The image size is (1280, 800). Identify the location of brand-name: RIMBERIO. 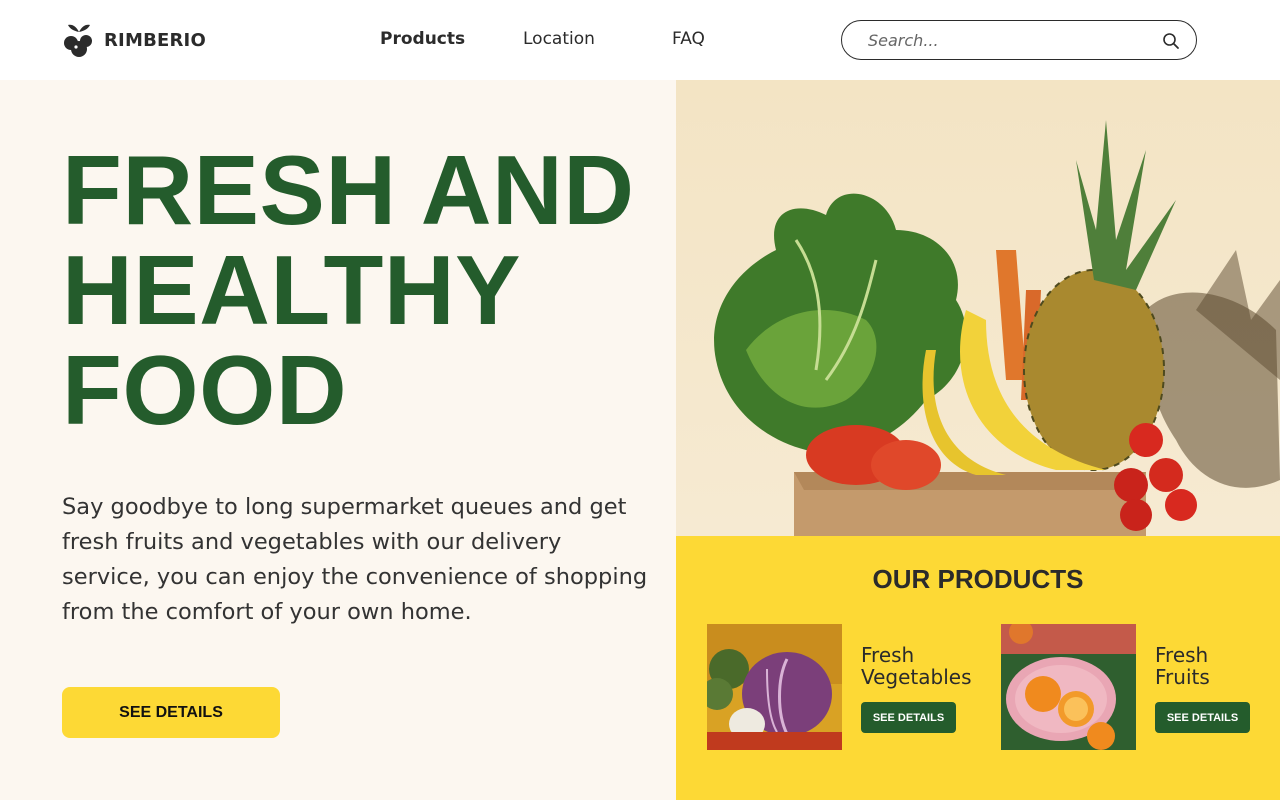
(155, 40).